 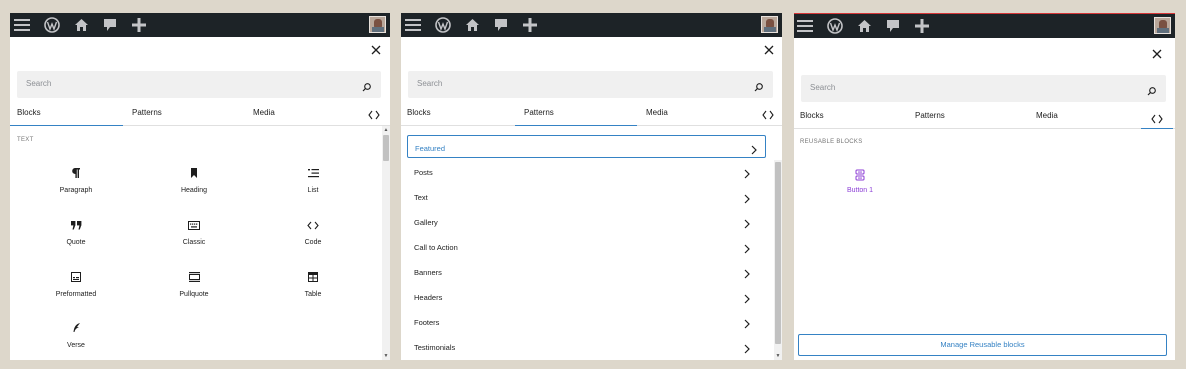 What do you see at coordinates (147, 112) in the screenshot?
I see `tab-patterns-label: Patterns` at bounding box center [147, 112].